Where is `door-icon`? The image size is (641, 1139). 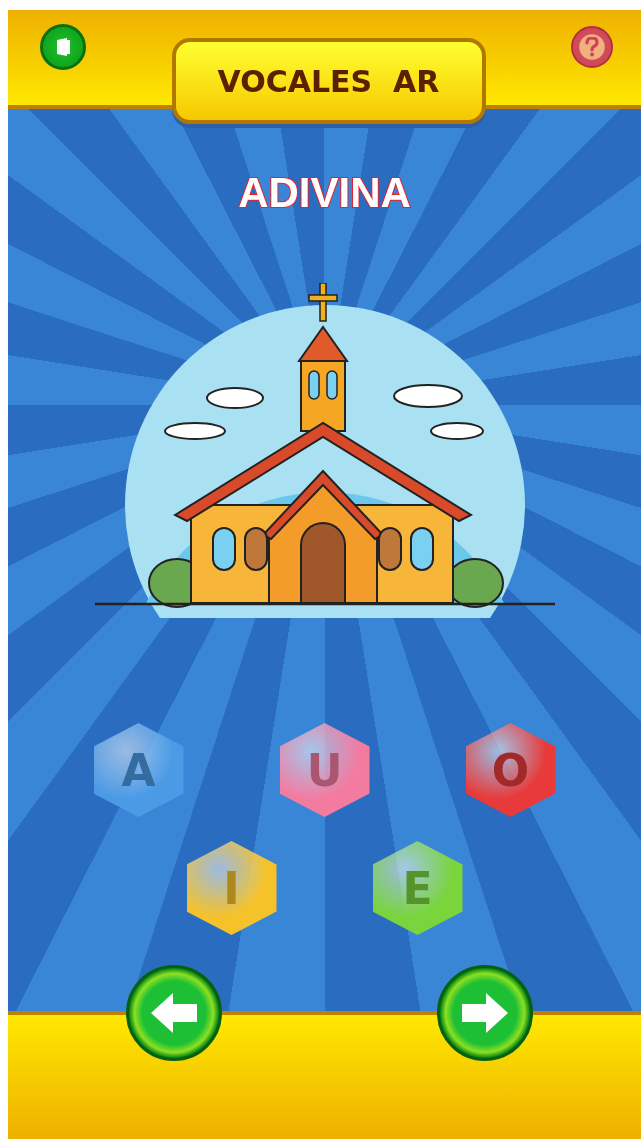 door-icon is located at coordinates (63, 47).